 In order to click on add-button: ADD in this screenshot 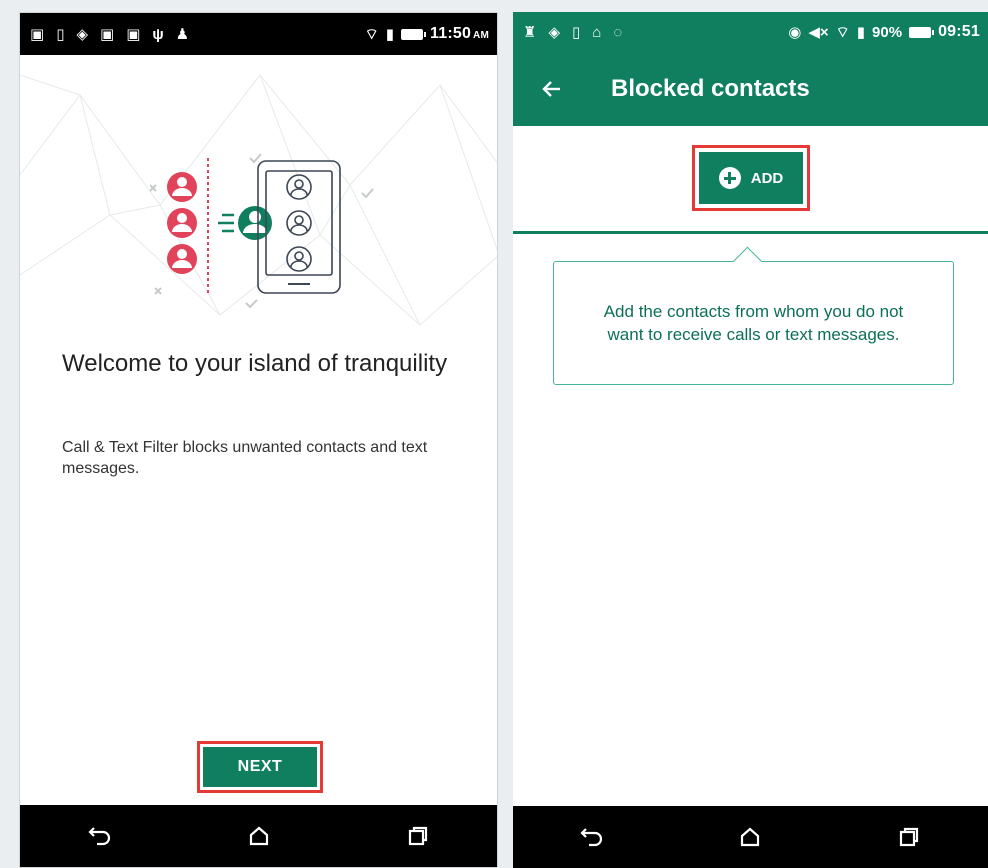, I will do `click(751, 178)`.